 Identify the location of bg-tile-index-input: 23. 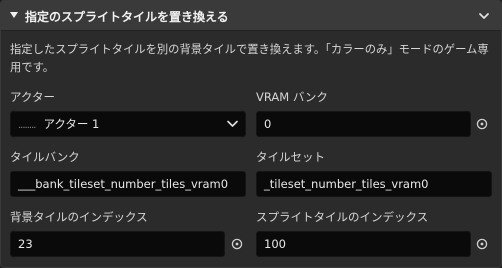
(117, 244).